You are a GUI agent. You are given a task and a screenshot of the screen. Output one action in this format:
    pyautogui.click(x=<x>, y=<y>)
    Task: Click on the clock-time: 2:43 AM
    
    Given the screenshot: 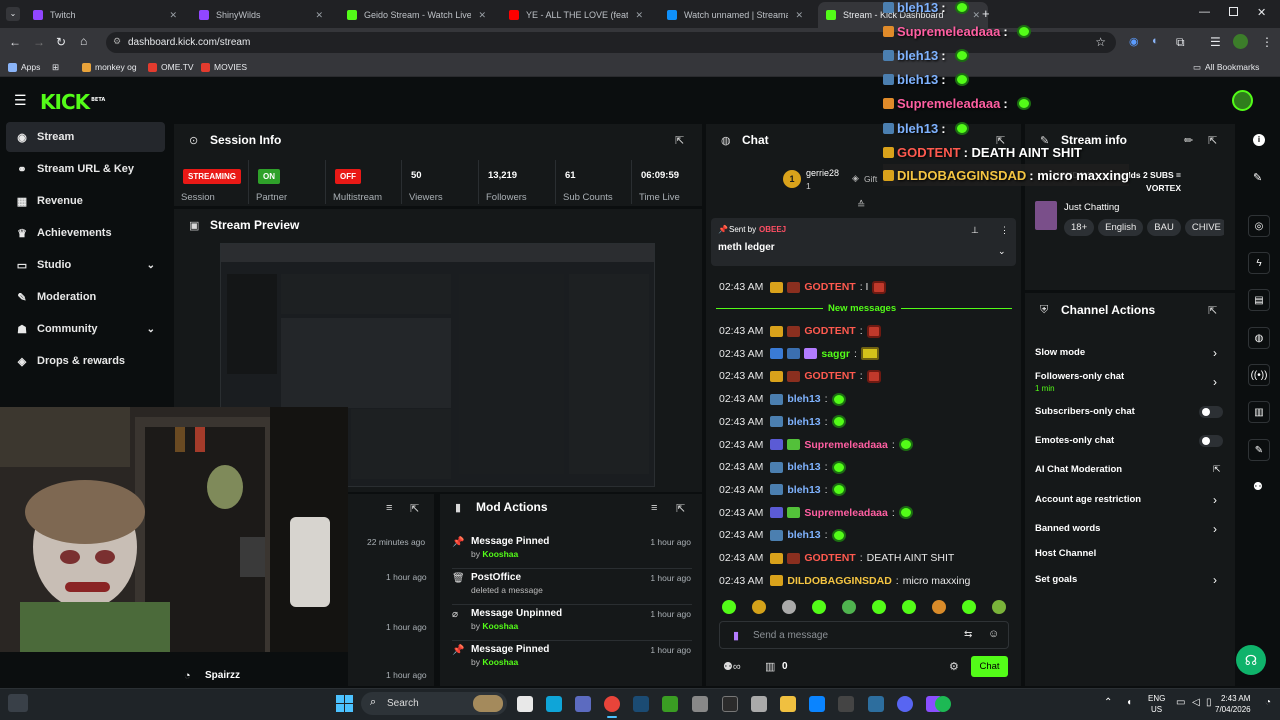 What is the action you would take?
    pyautogui.click(x=1235, y=698)
    